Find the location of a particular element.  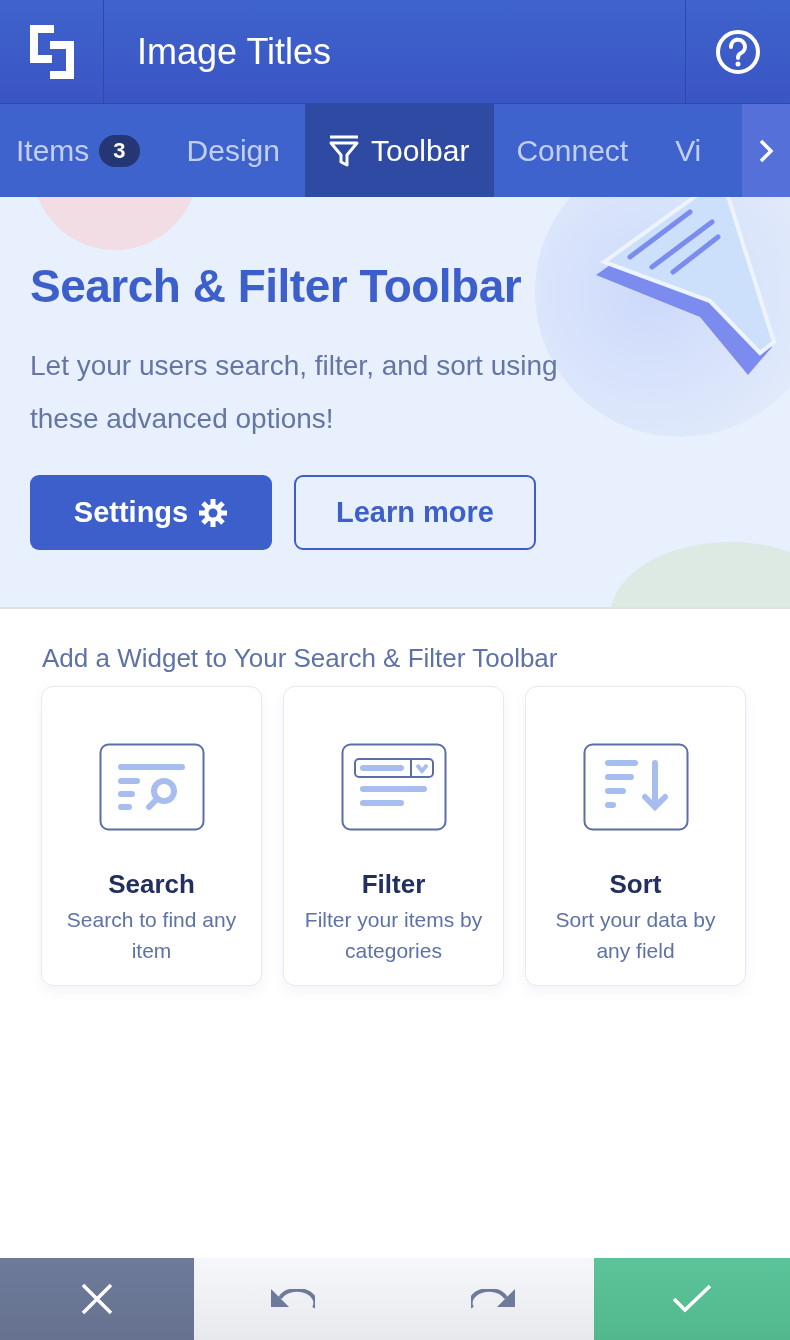

search-icon is located at coordinates (151, 787).